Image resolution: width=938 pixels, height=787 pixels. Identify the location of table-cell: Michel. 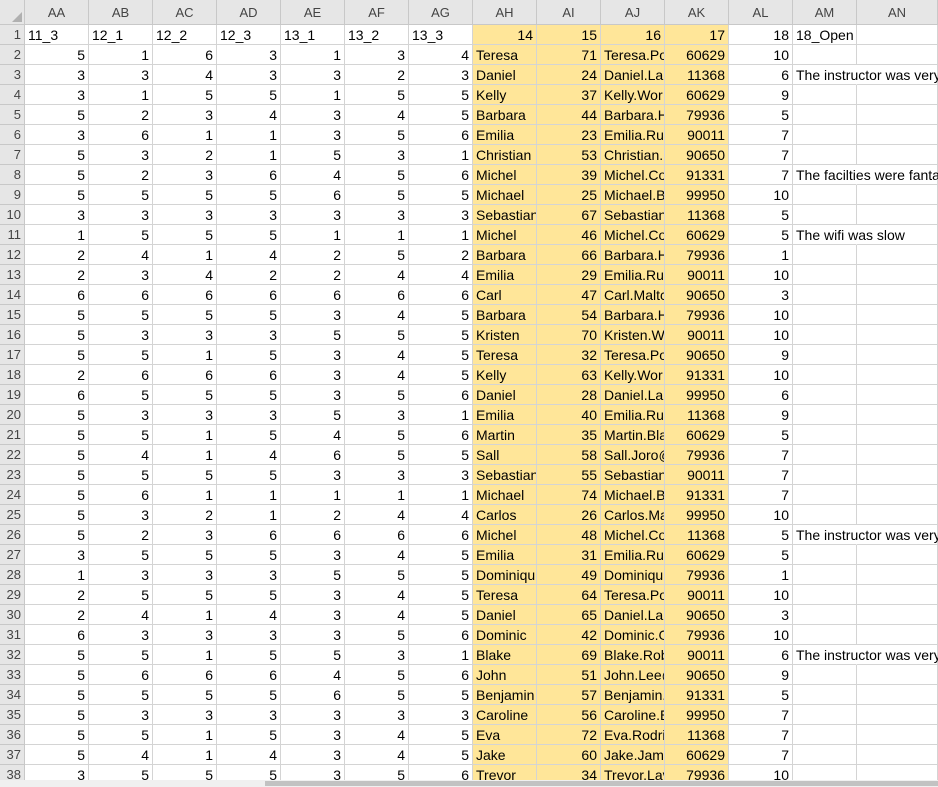
(505, 535).